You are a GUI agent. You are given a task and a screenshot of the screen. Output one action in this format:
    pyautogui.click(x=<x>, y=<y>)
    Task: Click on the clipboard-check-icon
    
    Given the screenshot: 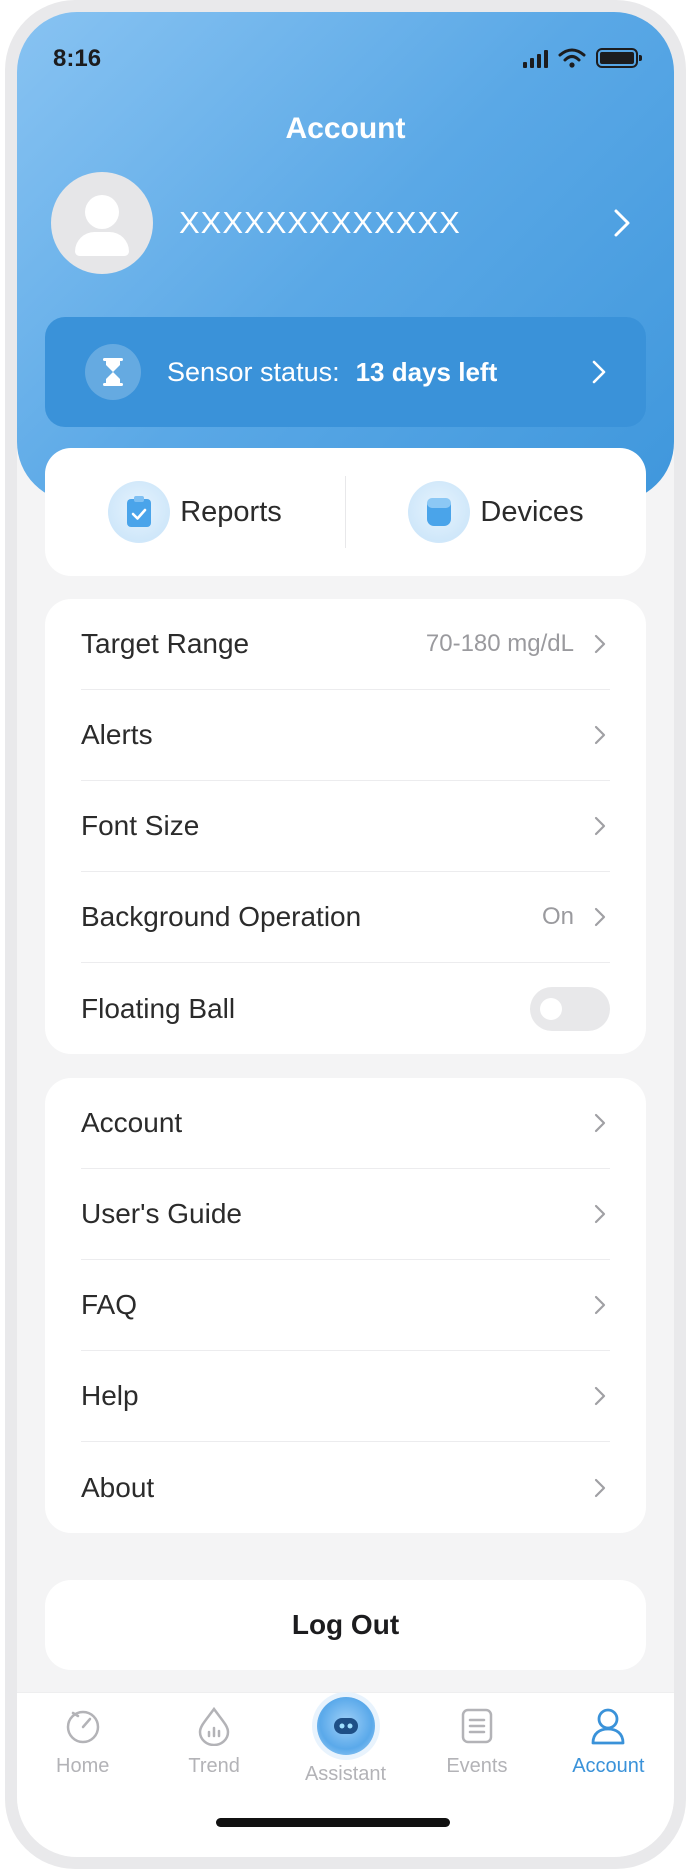 What is the action you would take?
    pyautogui.click(x=139, y=512)
    